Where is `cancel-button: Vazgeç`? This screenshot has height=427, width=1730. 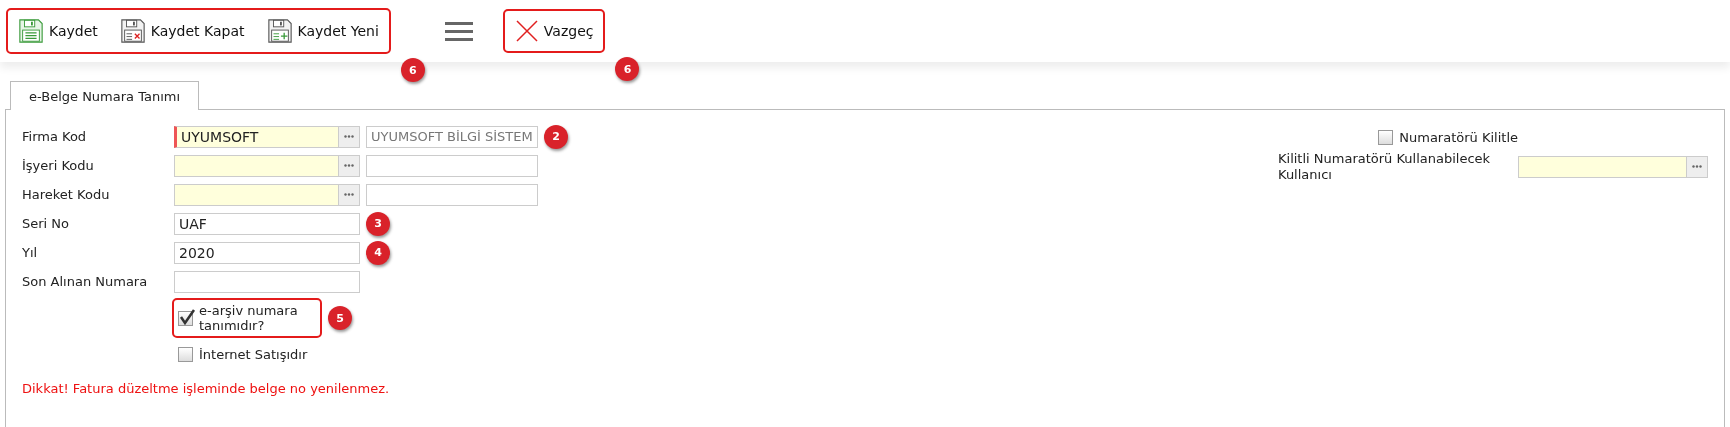
cancel-button: Vazgeç is located at coordinates (554, 31).